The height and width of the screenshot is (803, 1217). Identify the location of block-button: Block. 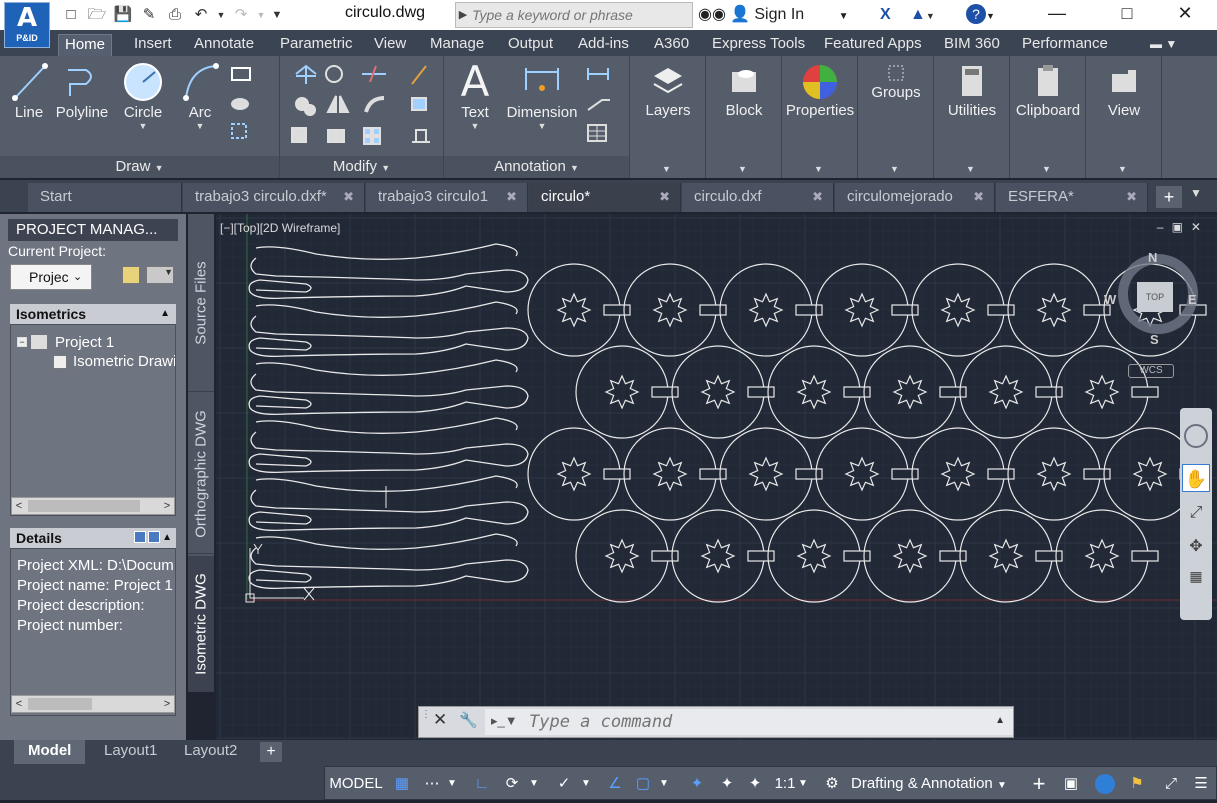
(744, 90).